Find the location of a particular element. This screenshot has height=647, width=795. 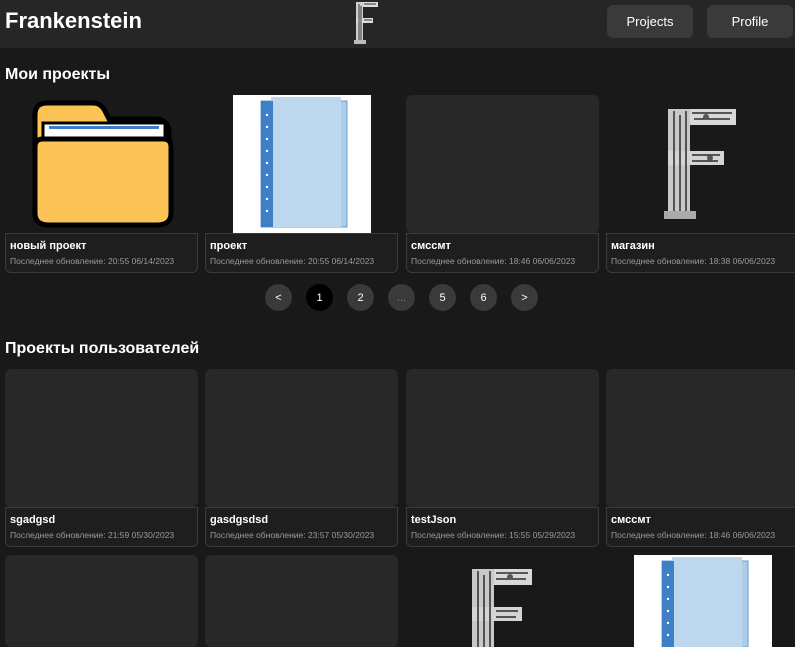

folder-icon is located at coordinates (103, 164).